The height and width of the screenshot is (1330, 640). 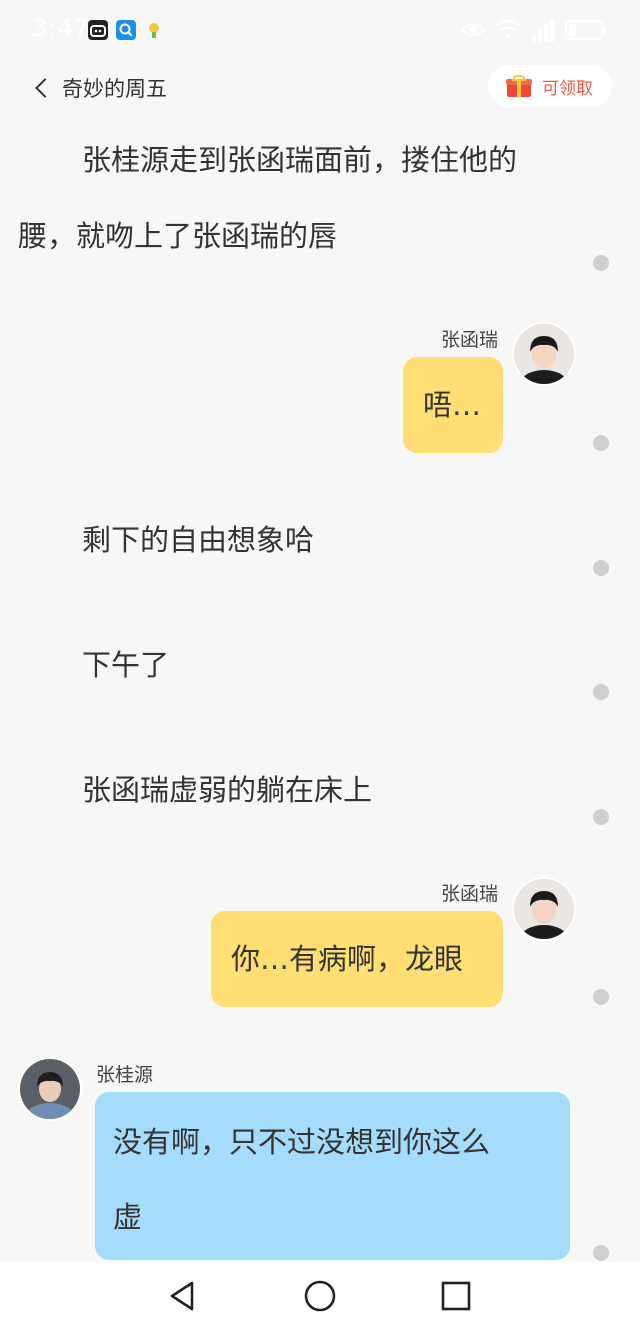 What do you see at coordinates (61, 28) in the screenshot?
I see `status-time: 3:47` at bounding box center [61, 28].